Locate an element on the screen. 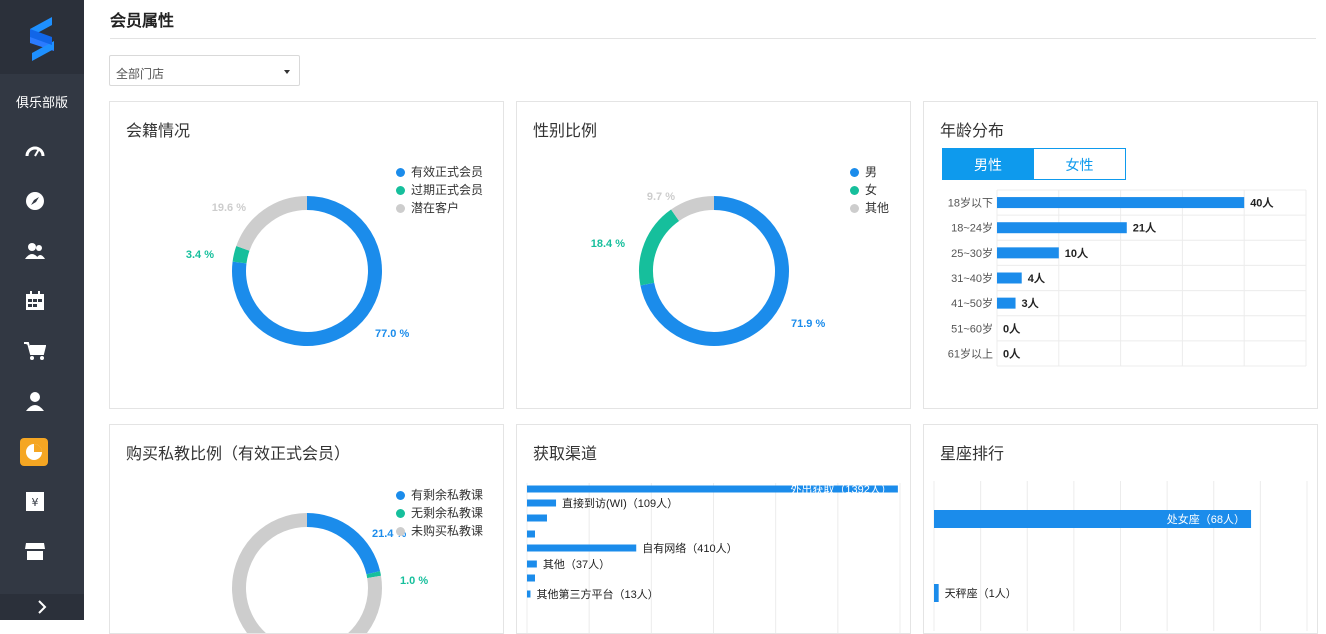 The height and width of the screenshot is (634, 1326). caret-down-icon is located at coordinates (287, 72).